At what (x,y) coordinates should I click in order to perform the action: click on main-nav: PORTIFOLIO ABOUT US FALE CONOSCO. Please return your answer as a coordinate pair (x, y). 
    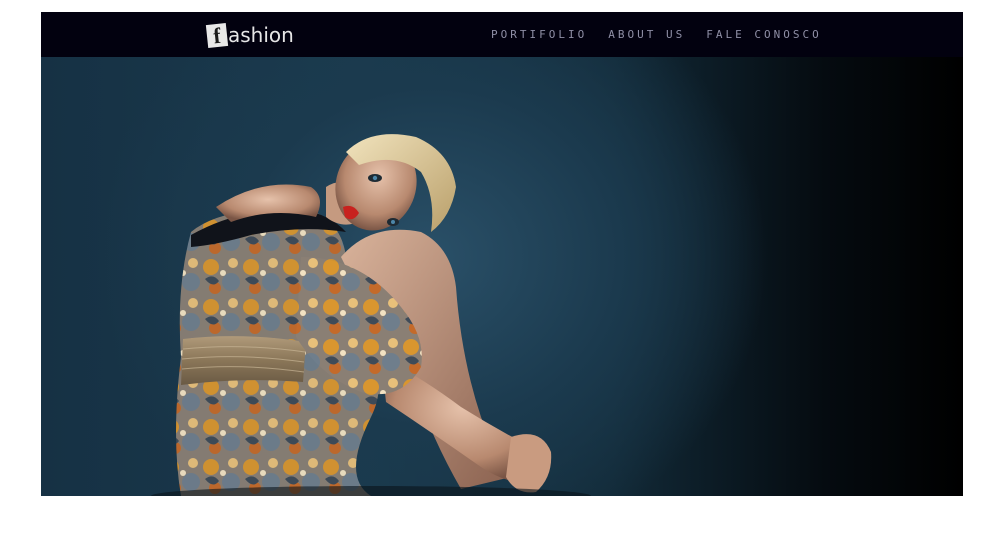
    Looking at the image, I should click on (667, 34).